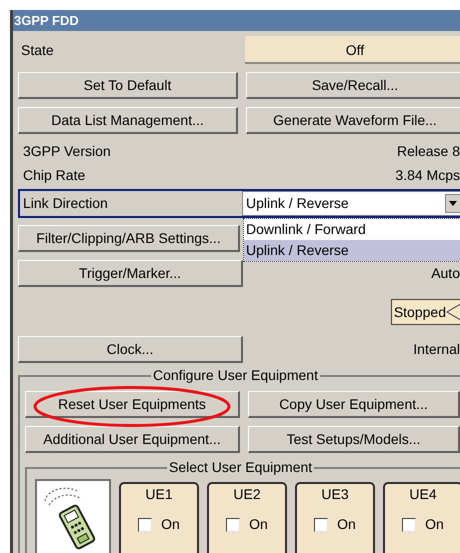 The image size is (460, 553). What do you see at coordinates (335, 494) in the screenshot?
I see `card-title: UE3` at bounding box center [335, 494].